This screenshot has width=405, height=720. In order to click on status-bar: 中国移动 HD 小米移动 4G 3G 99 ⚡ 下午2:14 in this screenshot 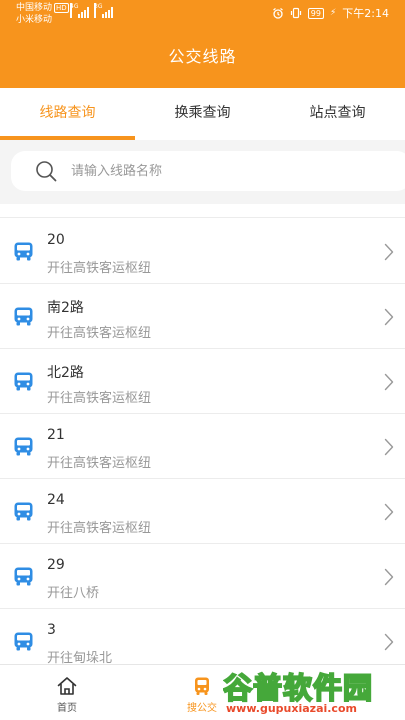, I will do `click(202, 15)`.